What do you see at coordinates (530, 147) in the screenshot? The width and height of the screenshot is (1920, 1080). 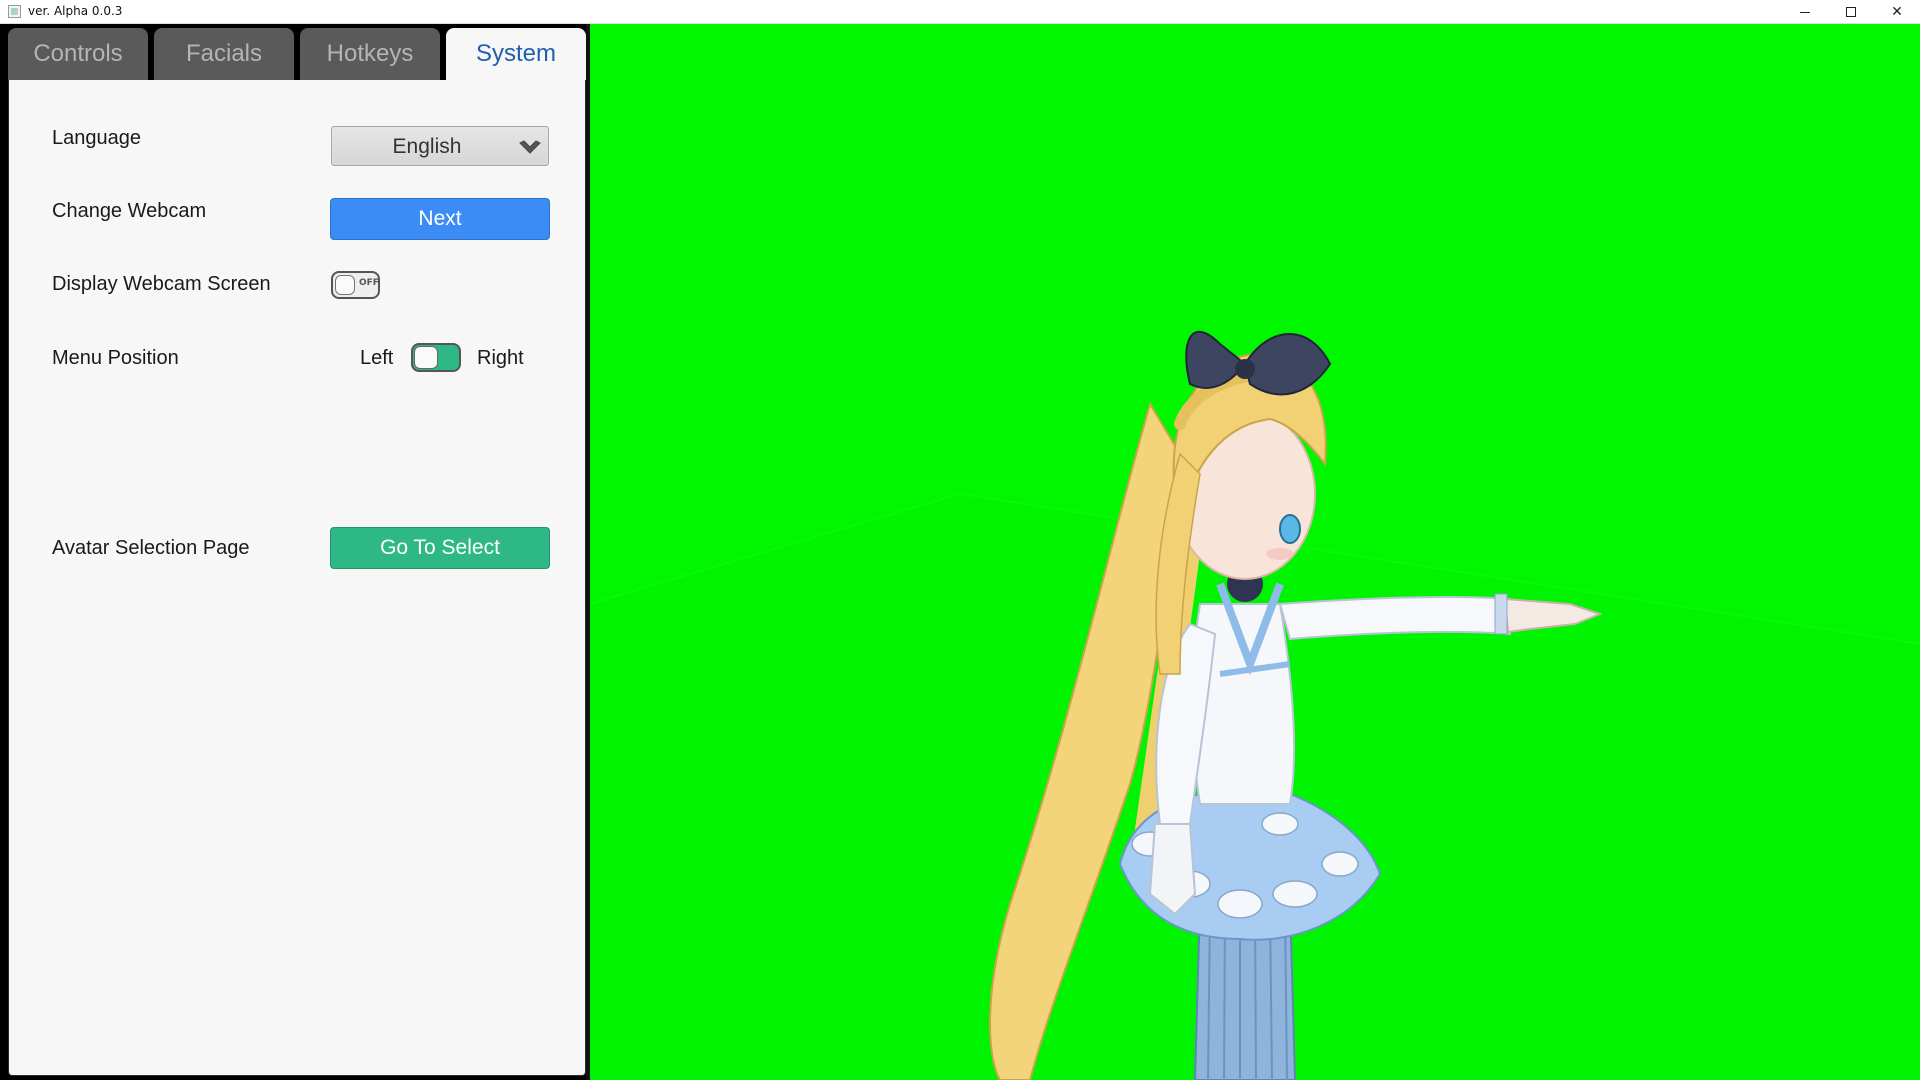 I see `chevron-down-icon` at bounding box center [530, 147].